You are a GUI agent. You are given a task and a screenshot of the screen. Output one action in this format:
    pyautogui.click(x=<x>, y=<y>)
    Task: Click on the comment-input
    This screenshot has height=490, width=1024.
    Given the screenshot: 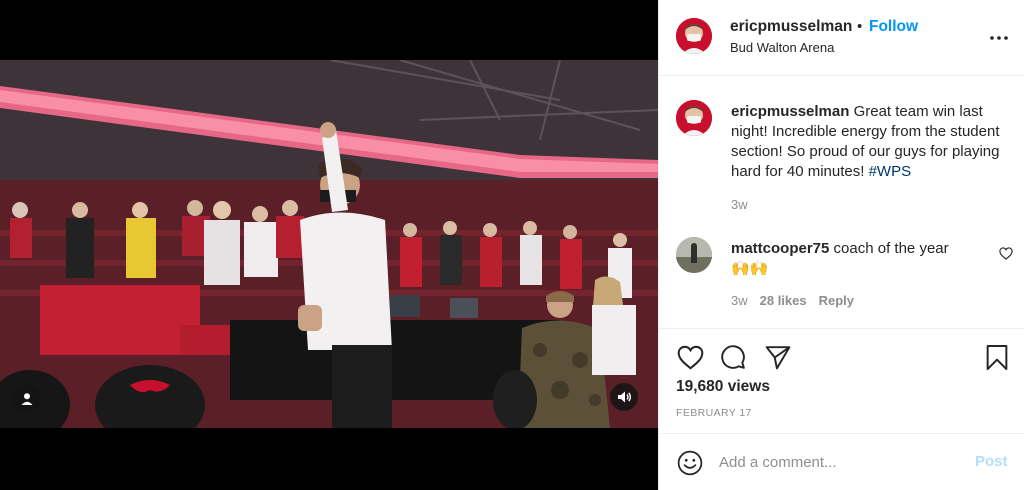 What is the action you would take?
    pyautogui.click(x=844, y=462)
    